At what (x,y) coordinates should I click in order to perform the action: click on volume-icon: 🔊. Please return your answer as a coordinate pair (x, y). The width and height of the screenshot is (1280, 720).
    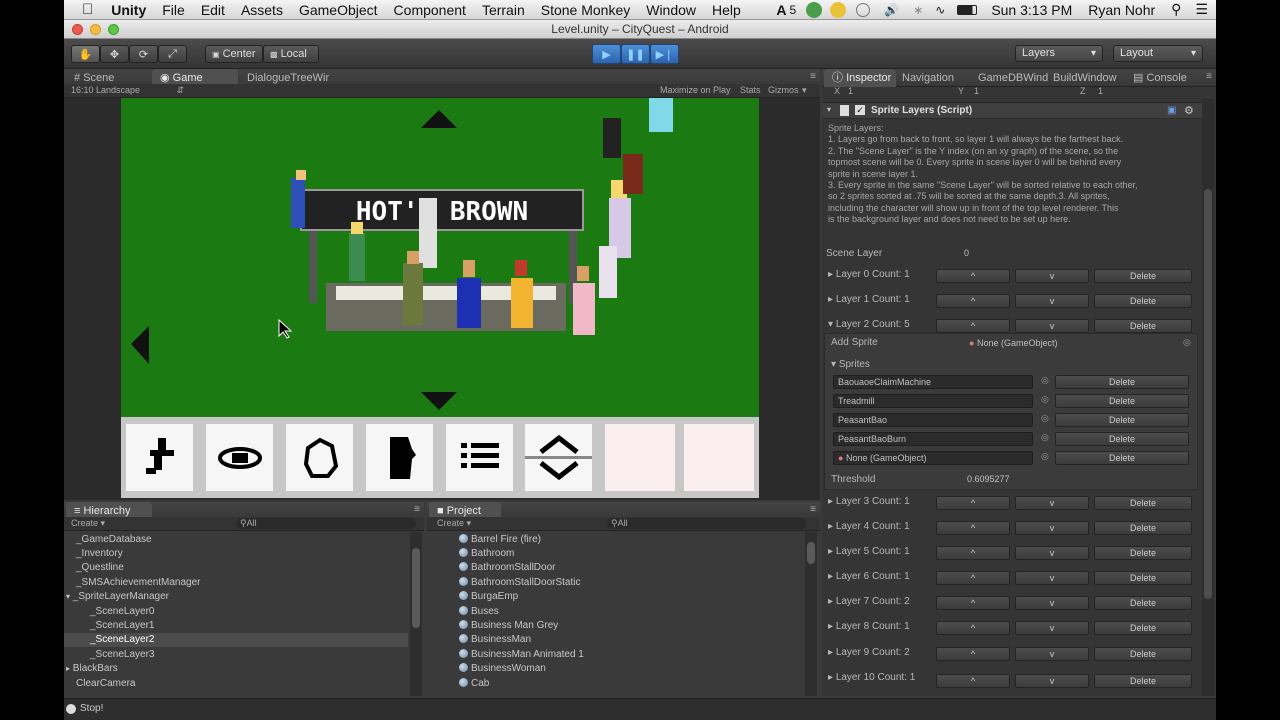
    Looking at the image, I should click on (891, 10).